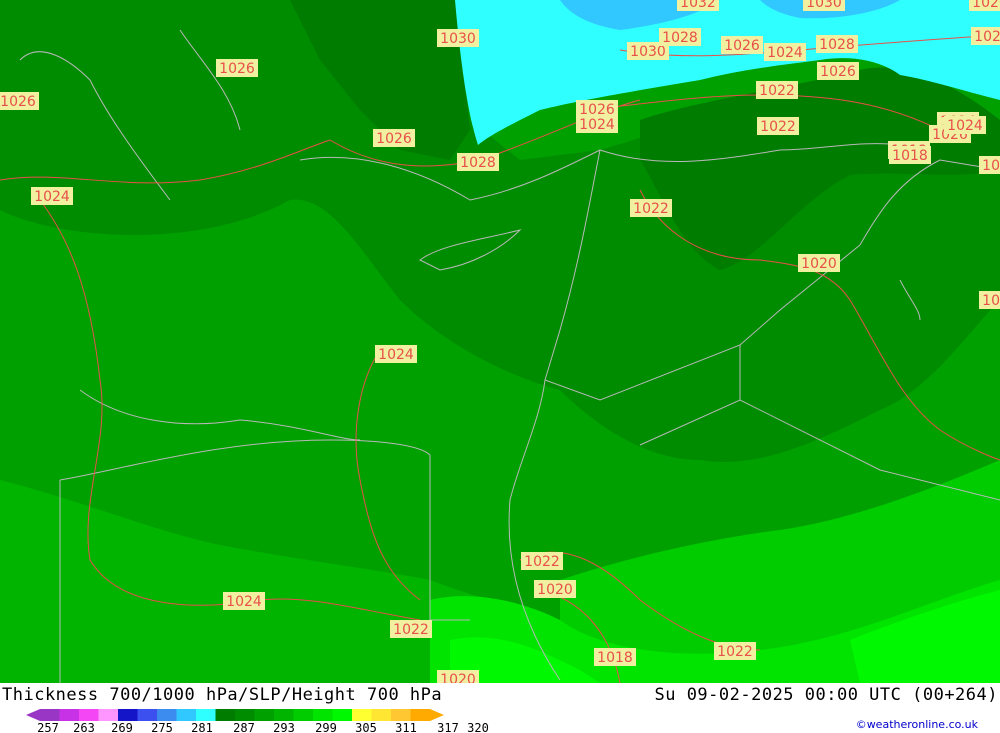  I want to click on credit-link: ©weatheronline.co.uk, so click(917, 724).